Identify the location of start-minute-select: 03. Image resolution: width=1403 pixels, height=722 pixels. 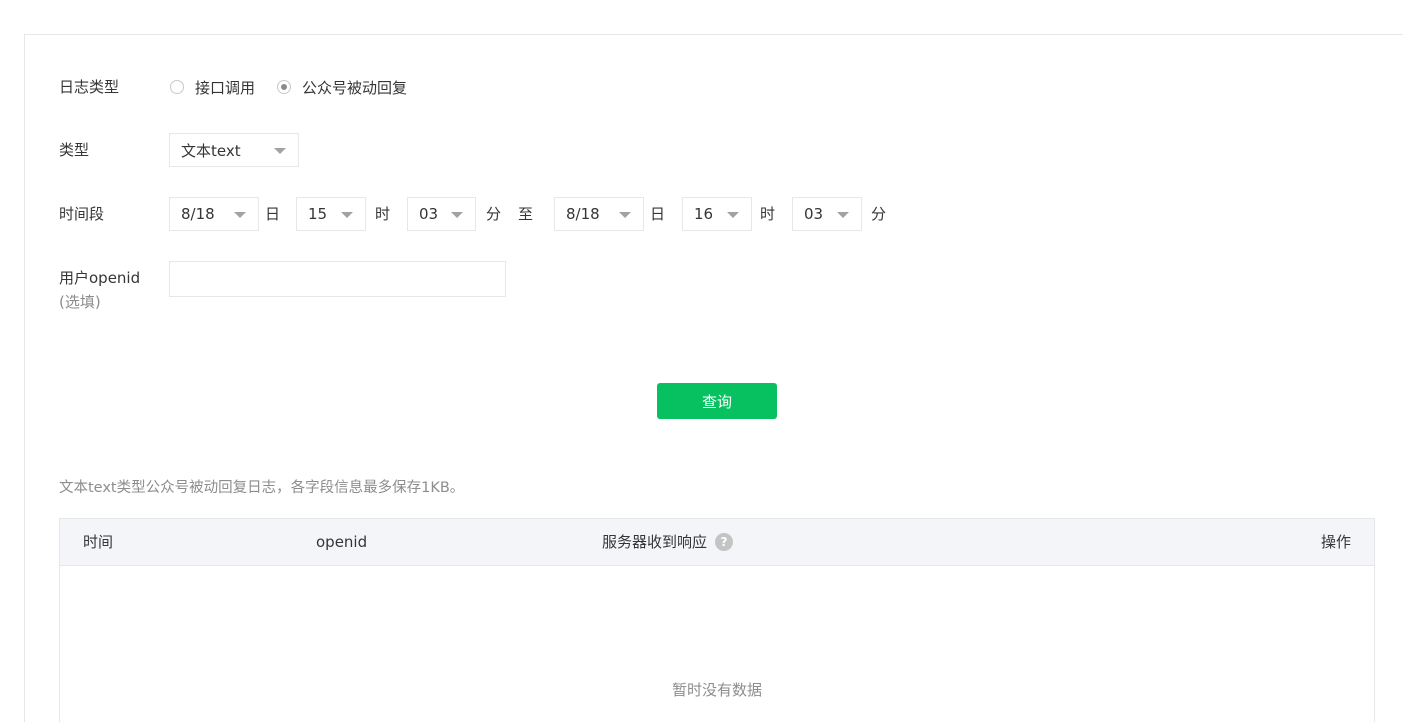
(441, 214).